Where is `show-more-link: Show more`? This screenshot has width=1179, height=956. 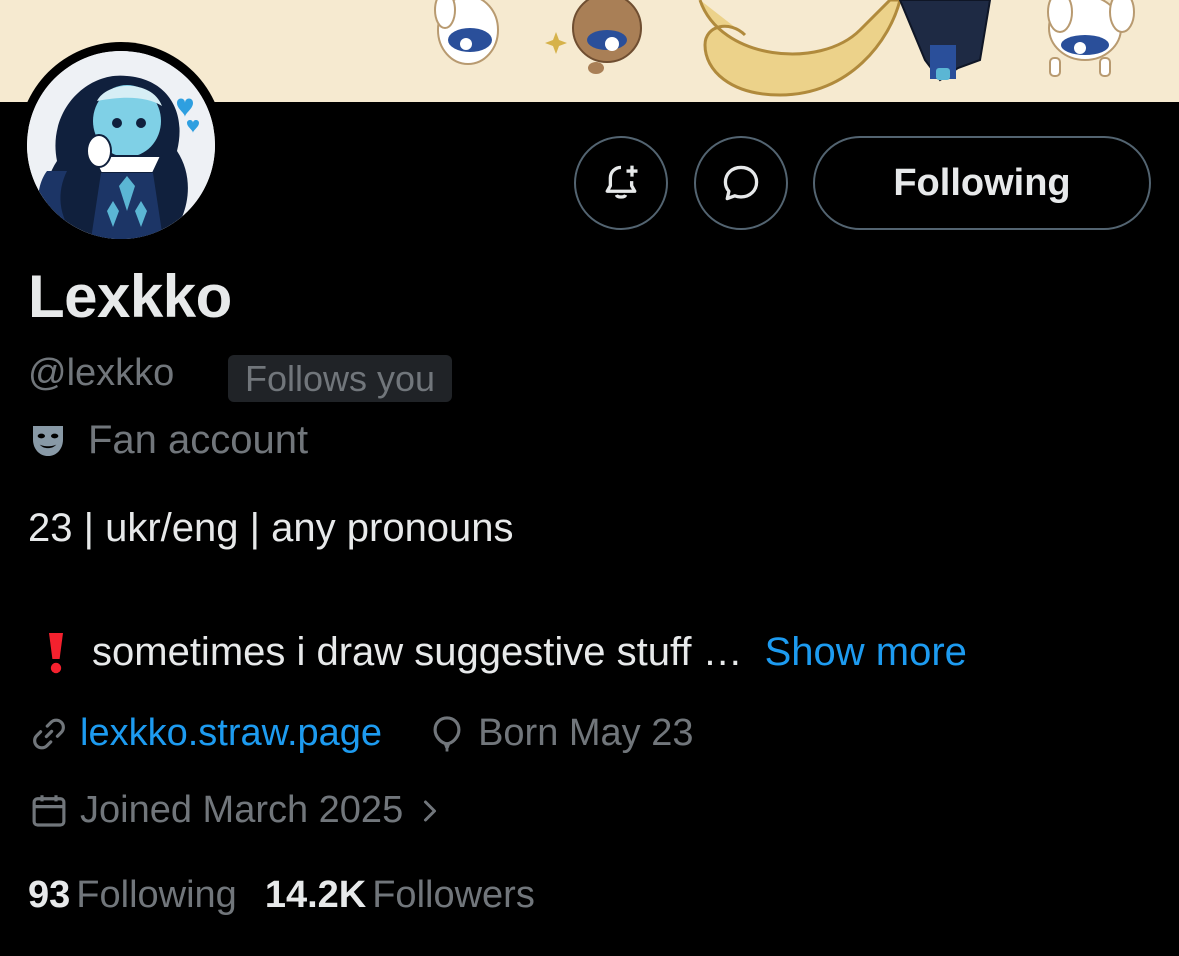 show-more-link: Show more is located at coordinates (866, 652).